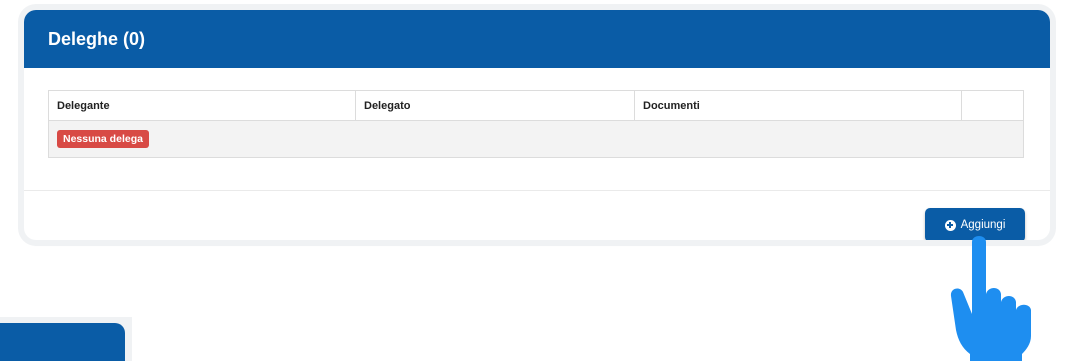 The width and height of the screenshot is (1065, 361). What do you see at coordinates (950, 225) in the screenshot?
I see `plus-circle-icon` at bounding box center [950, 225].